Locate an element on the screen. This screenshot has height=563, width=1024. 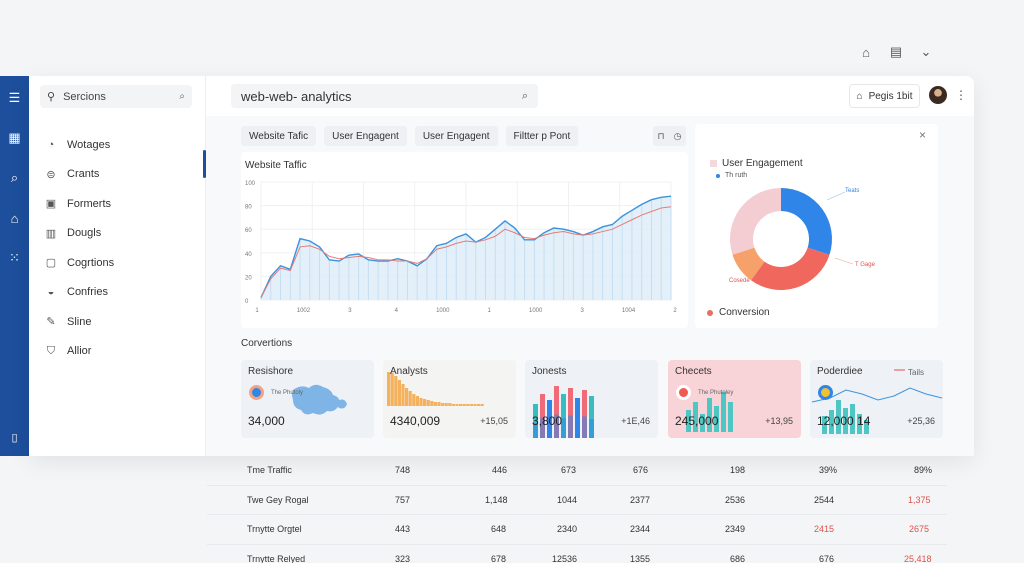
stat-card-jonests: Jonests 3,800 +1E,46 is located at coordinates (591, 399).